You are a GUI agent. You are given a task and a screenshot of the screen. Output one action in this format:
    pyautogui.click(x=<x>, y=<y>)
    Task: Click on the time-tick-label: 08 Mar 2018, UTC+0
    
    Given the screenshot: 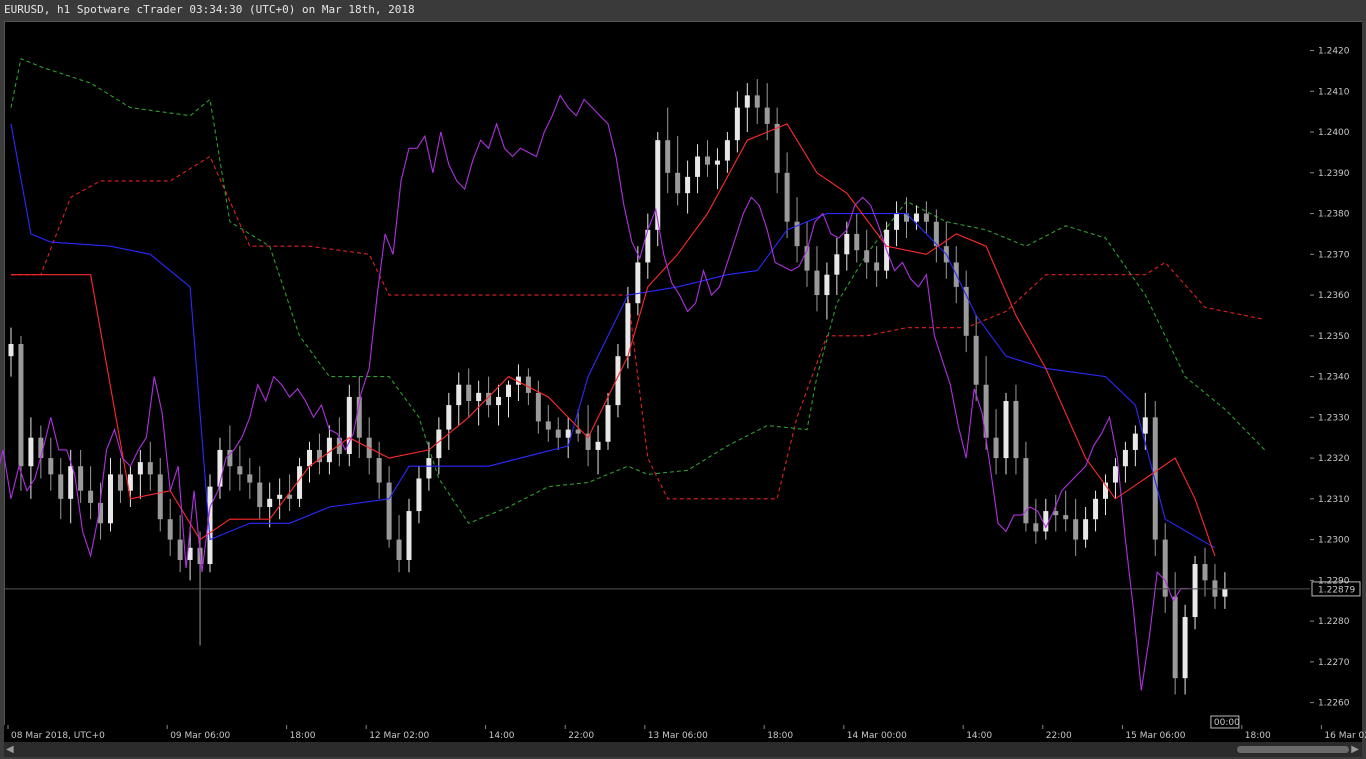 What is the action you would take?
    pyautogui.click(x=58, y=736)
    